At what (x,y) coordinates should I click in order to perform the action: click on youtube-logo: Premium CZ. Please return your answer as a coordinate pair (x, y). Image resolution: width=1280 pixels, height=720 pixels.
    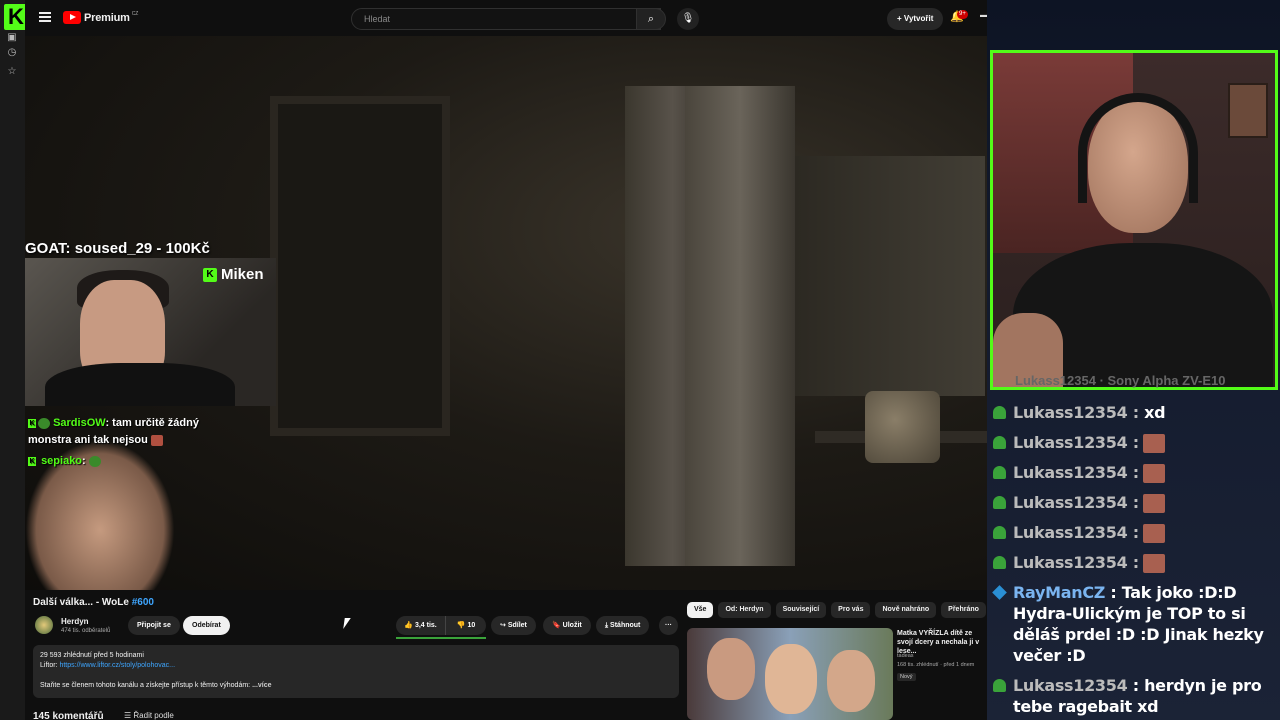
    Looking at the image, I should click on (100, 17).